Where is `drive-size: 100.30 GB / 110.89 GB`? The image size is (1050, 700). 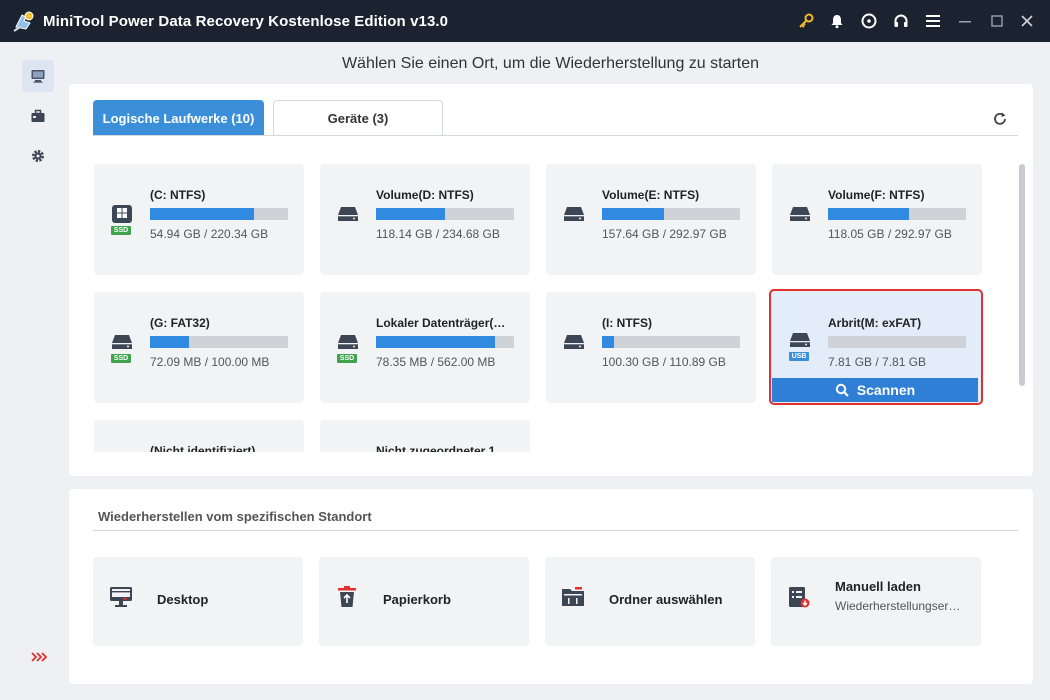 drive-size: 100.30 GB / 110.89 GB is located at coordinates (664, 362).